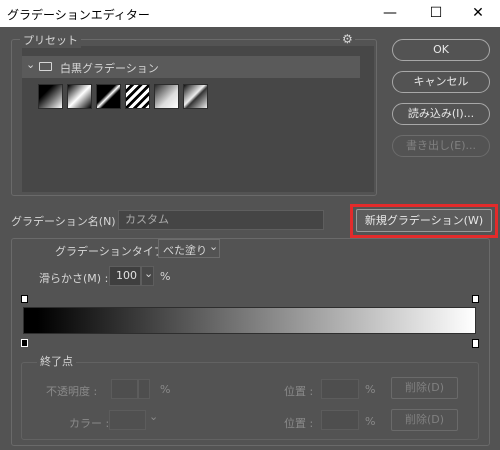 This screenshot has width=500, height=450. Describe the element at coordinates (424, 420) in the screenshot. I see `delete-color-stop-button: 削除(D)` at that location.